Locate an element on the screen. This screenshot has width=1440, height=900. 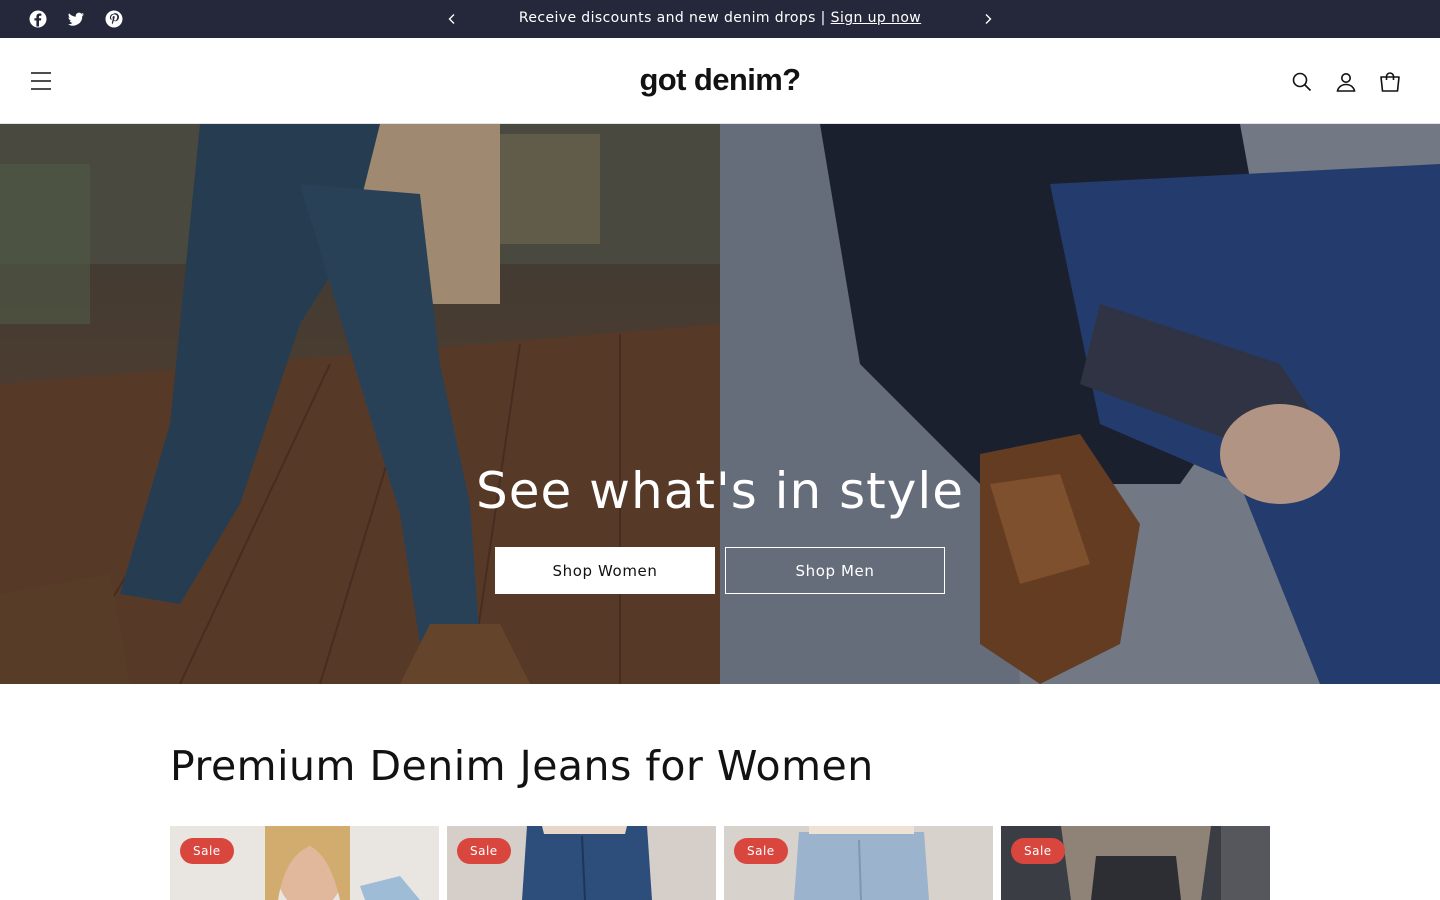
account-icon is located at coordinates (1346, 82).